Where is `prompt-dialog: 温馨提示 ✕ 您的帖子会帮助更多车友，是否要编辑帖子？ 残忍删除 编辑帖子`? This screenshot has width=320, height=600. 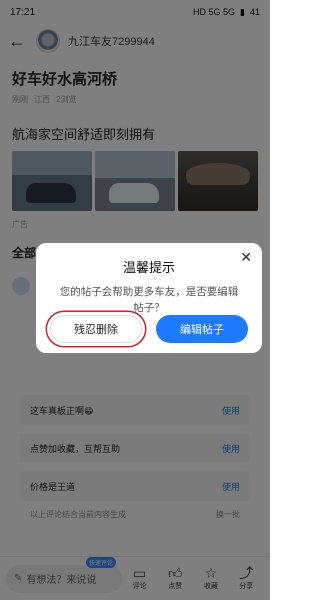
prompt-dialog: 温馨提示 ✕ 您的帖子会帮助更多车友，是否要编辑帖子？ 残忍删除 编辑帖子 is located at coordinates (149, 298).